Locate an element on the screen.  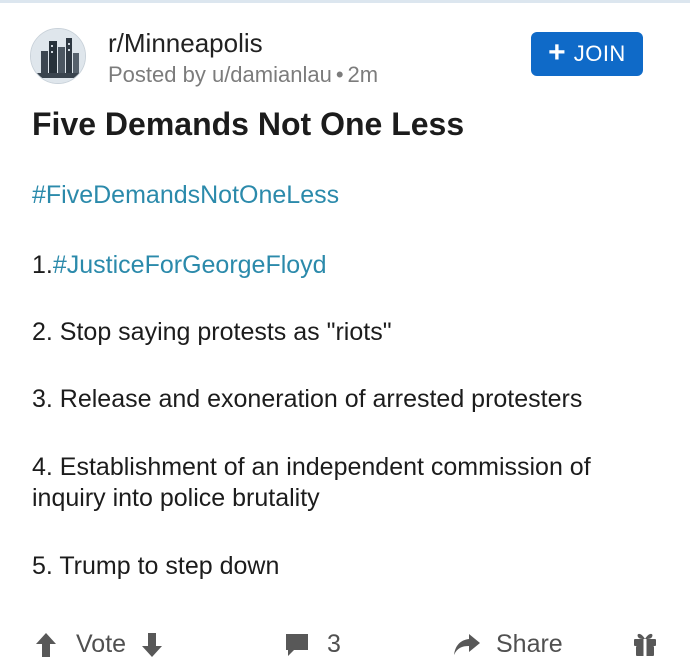
share-arrow-icon is located at coordinates (467, 645).